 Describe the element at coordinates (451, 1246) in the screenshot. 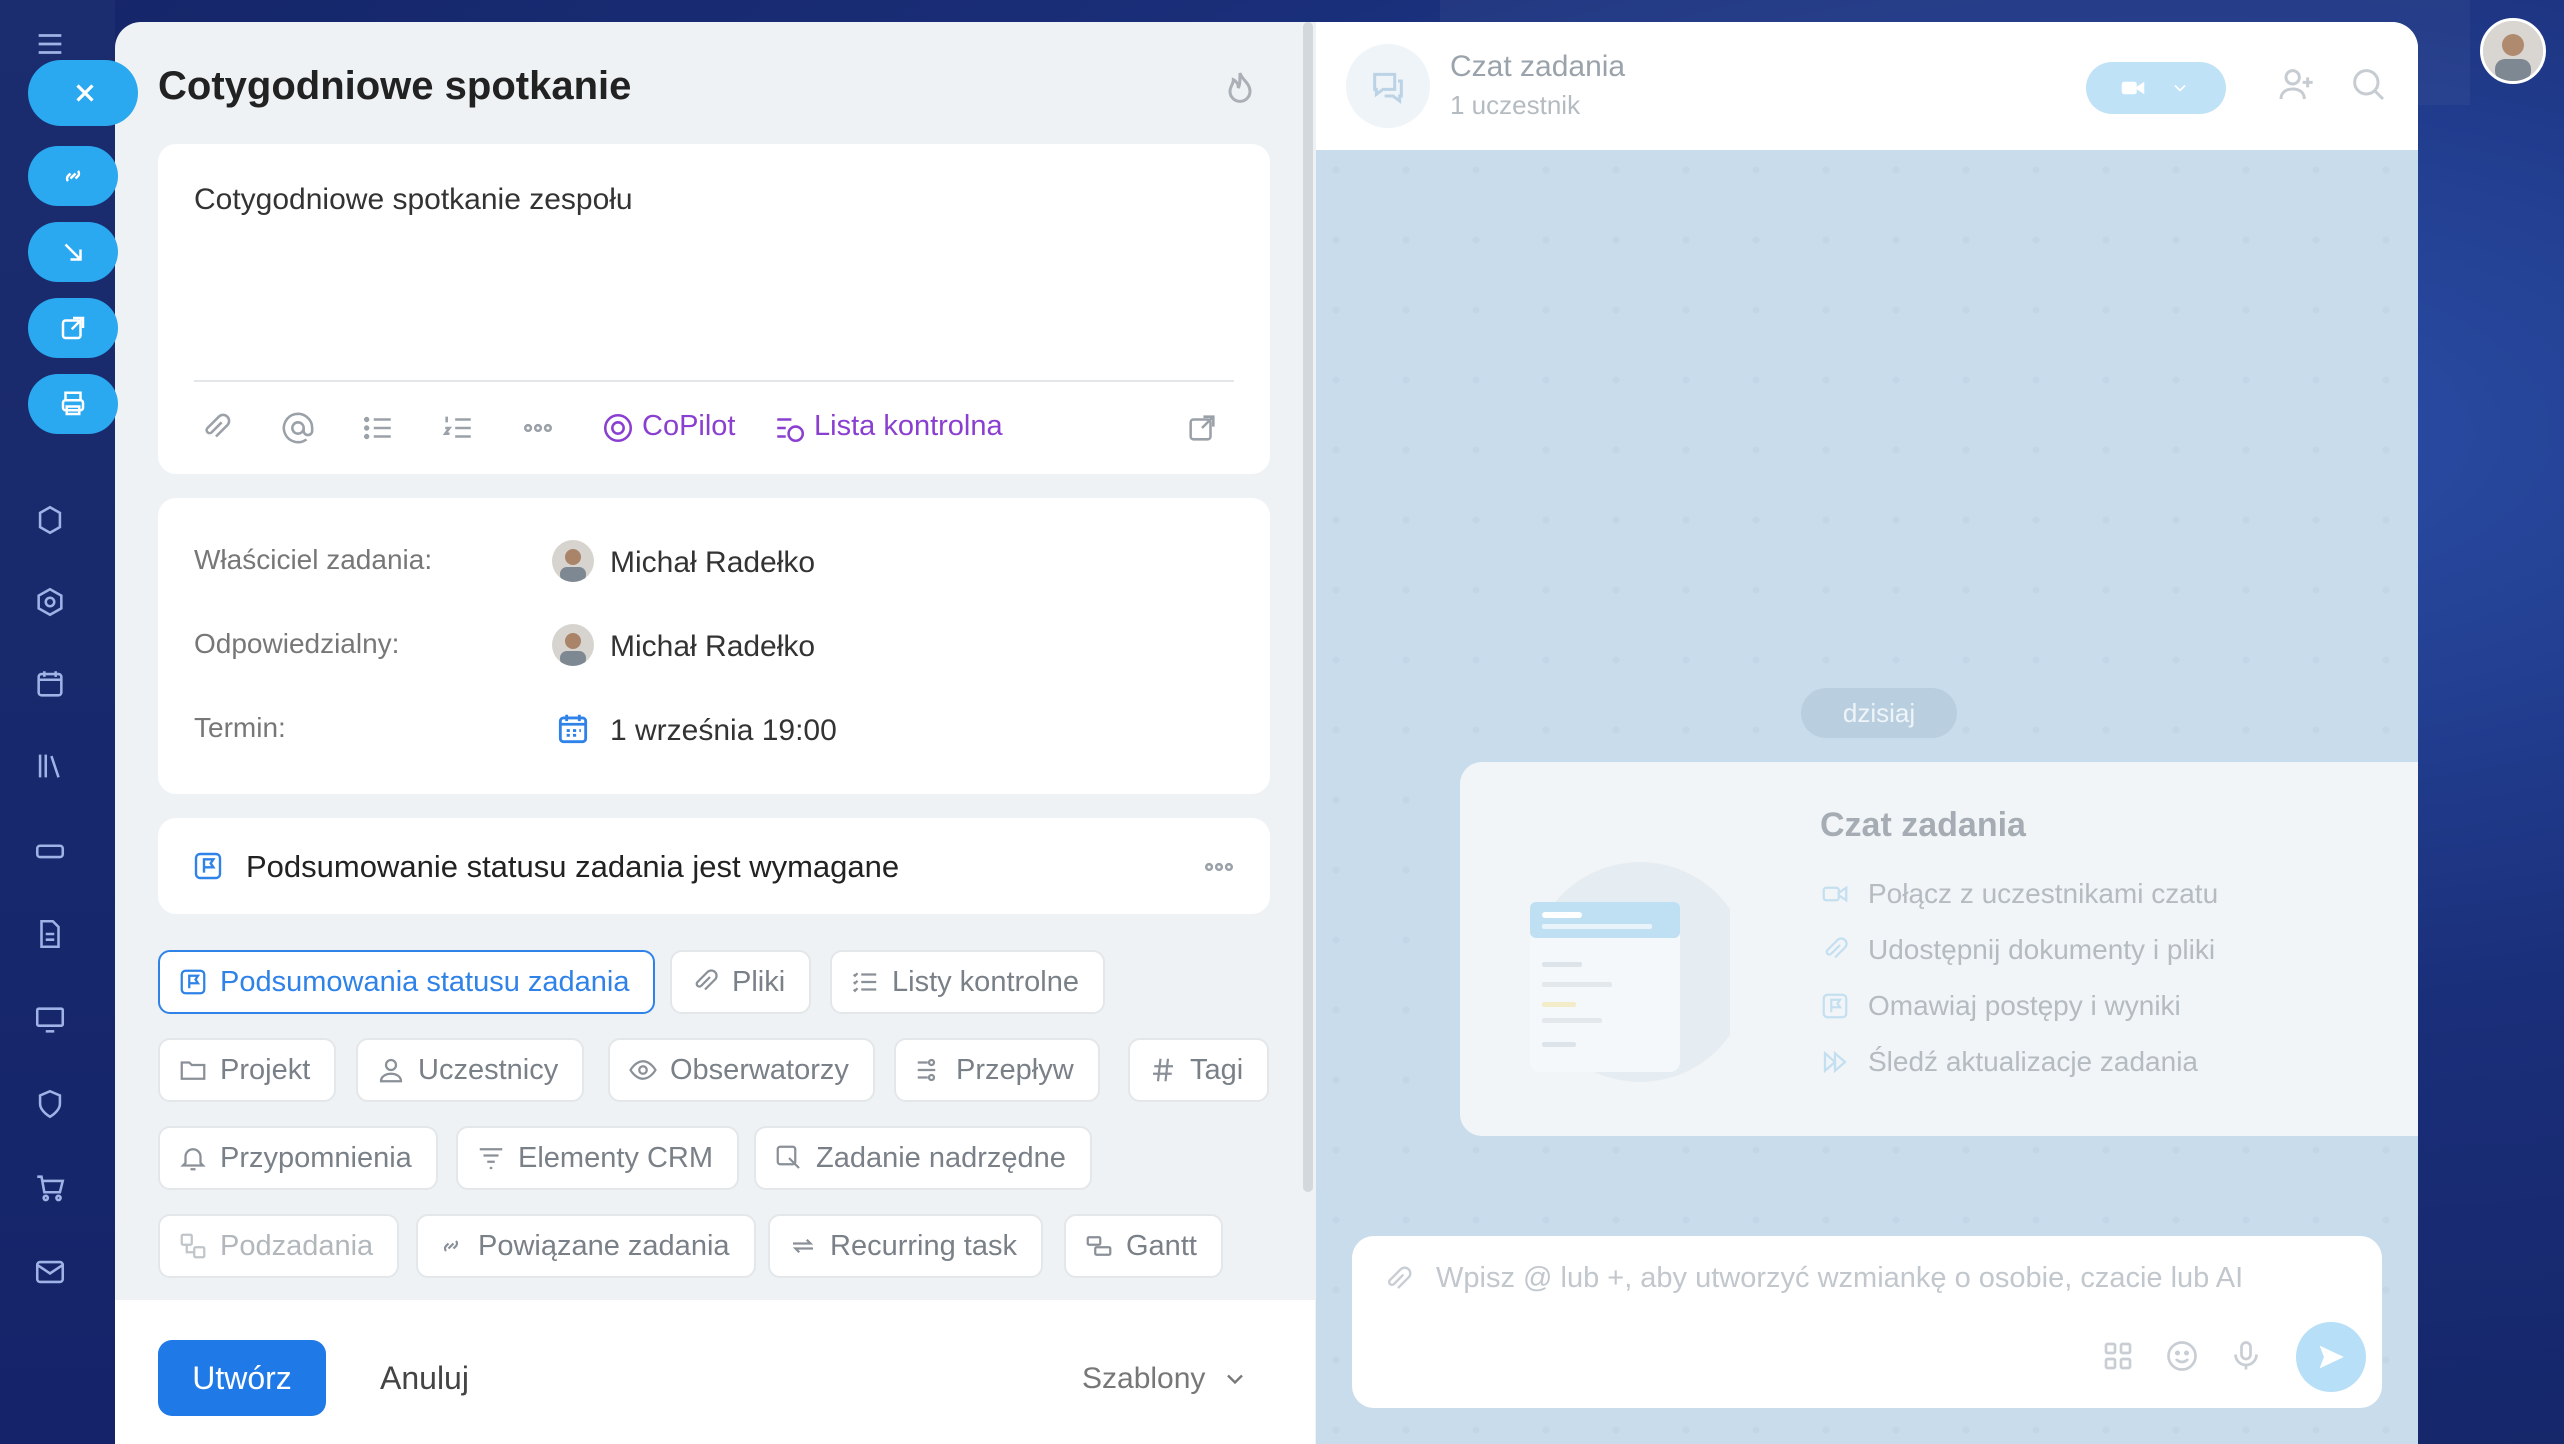

I see `link-icon` at that location.